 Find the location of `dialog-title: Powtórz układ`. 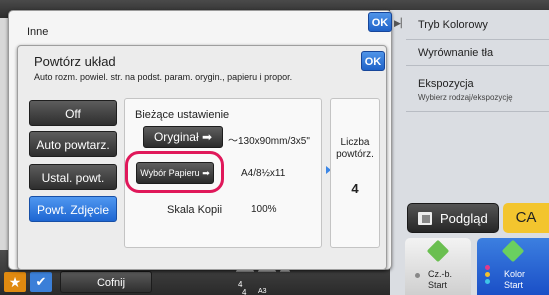

dialog-title: Powtórz układ is located at coordinates (75, 61).